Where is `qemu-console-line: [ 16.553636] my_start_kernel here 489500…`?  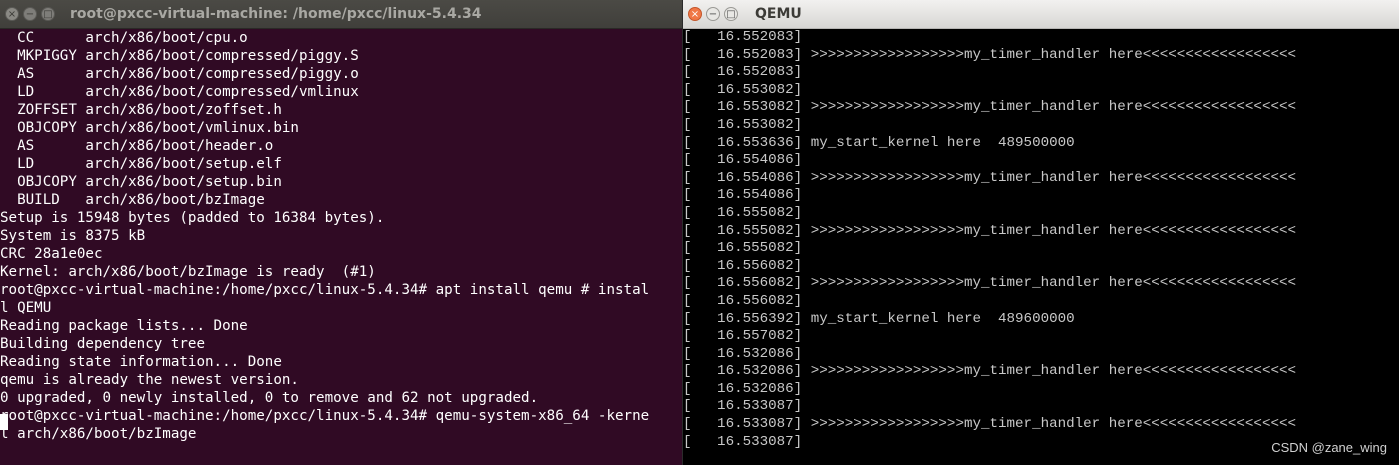
qemu-console-line: [ 16.553636] my_start_kernel here 489500… is located at coordinates (879, 142).